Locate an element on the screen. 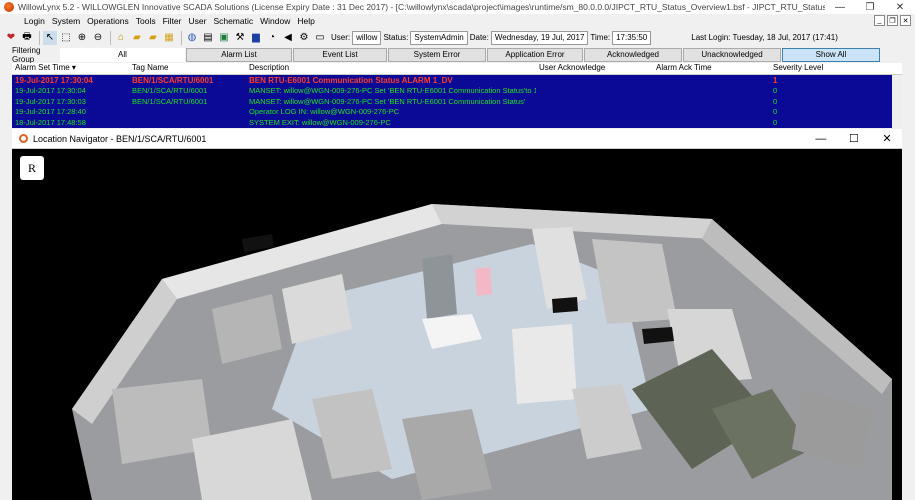  alarm-table-scrollbar is located at coordinates (897, 101).